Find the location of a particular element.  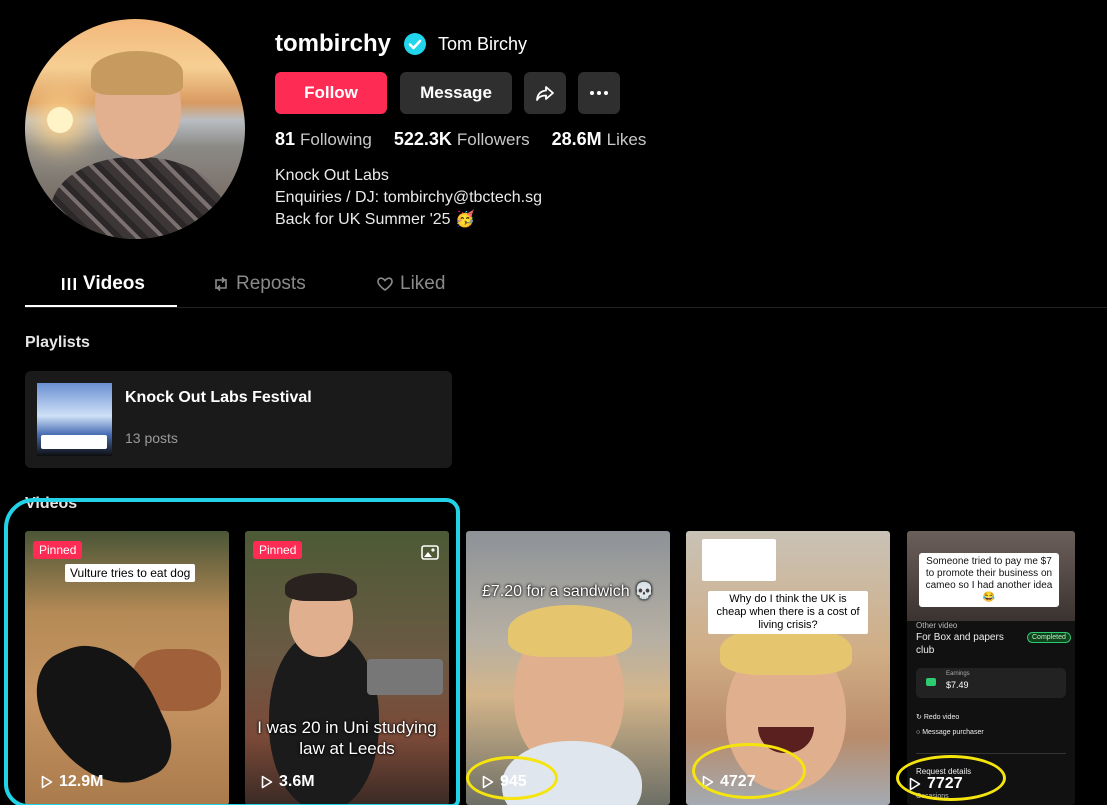

stat-likes: 28.6M Likes is located at coordinates (599, 139).